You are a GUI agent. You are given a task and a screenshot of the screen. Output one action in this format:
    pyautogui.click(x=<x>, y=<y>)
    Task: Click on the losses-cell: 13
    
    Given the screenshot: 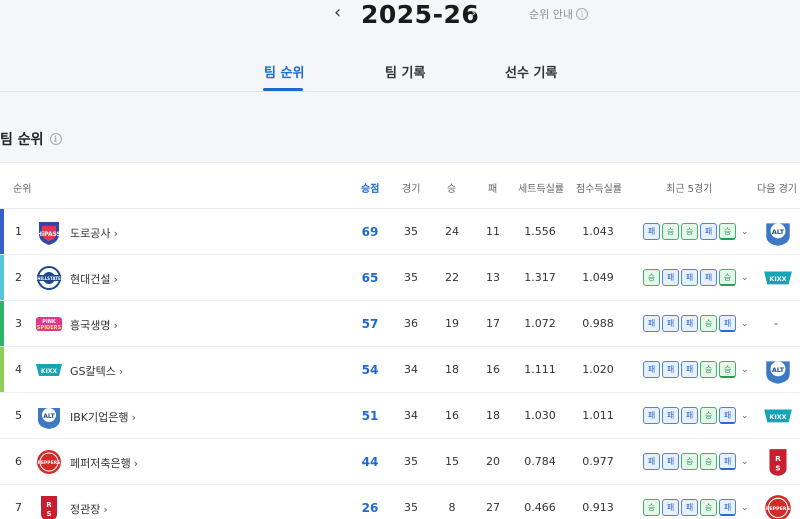 What is the action you would take?
    pyautogui.click(x=493, y=277)
    